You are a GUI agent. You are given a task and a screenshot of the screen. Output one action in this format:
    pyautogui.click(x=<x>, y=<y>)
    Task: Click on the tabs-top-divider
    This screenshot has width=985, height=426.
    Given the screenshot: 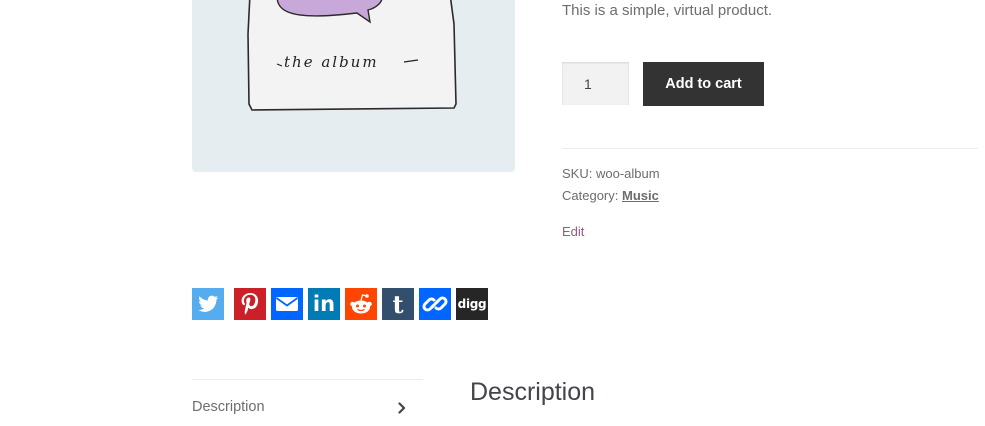 What is the action you would take?
    pyautogui.click(x=307, y=379)
    